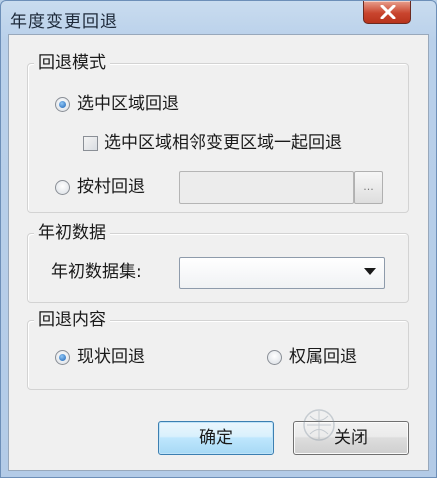 Image resolution: width=437 pixels, height=478 pixels. I want to click on dataset-select, so click(282, 273).